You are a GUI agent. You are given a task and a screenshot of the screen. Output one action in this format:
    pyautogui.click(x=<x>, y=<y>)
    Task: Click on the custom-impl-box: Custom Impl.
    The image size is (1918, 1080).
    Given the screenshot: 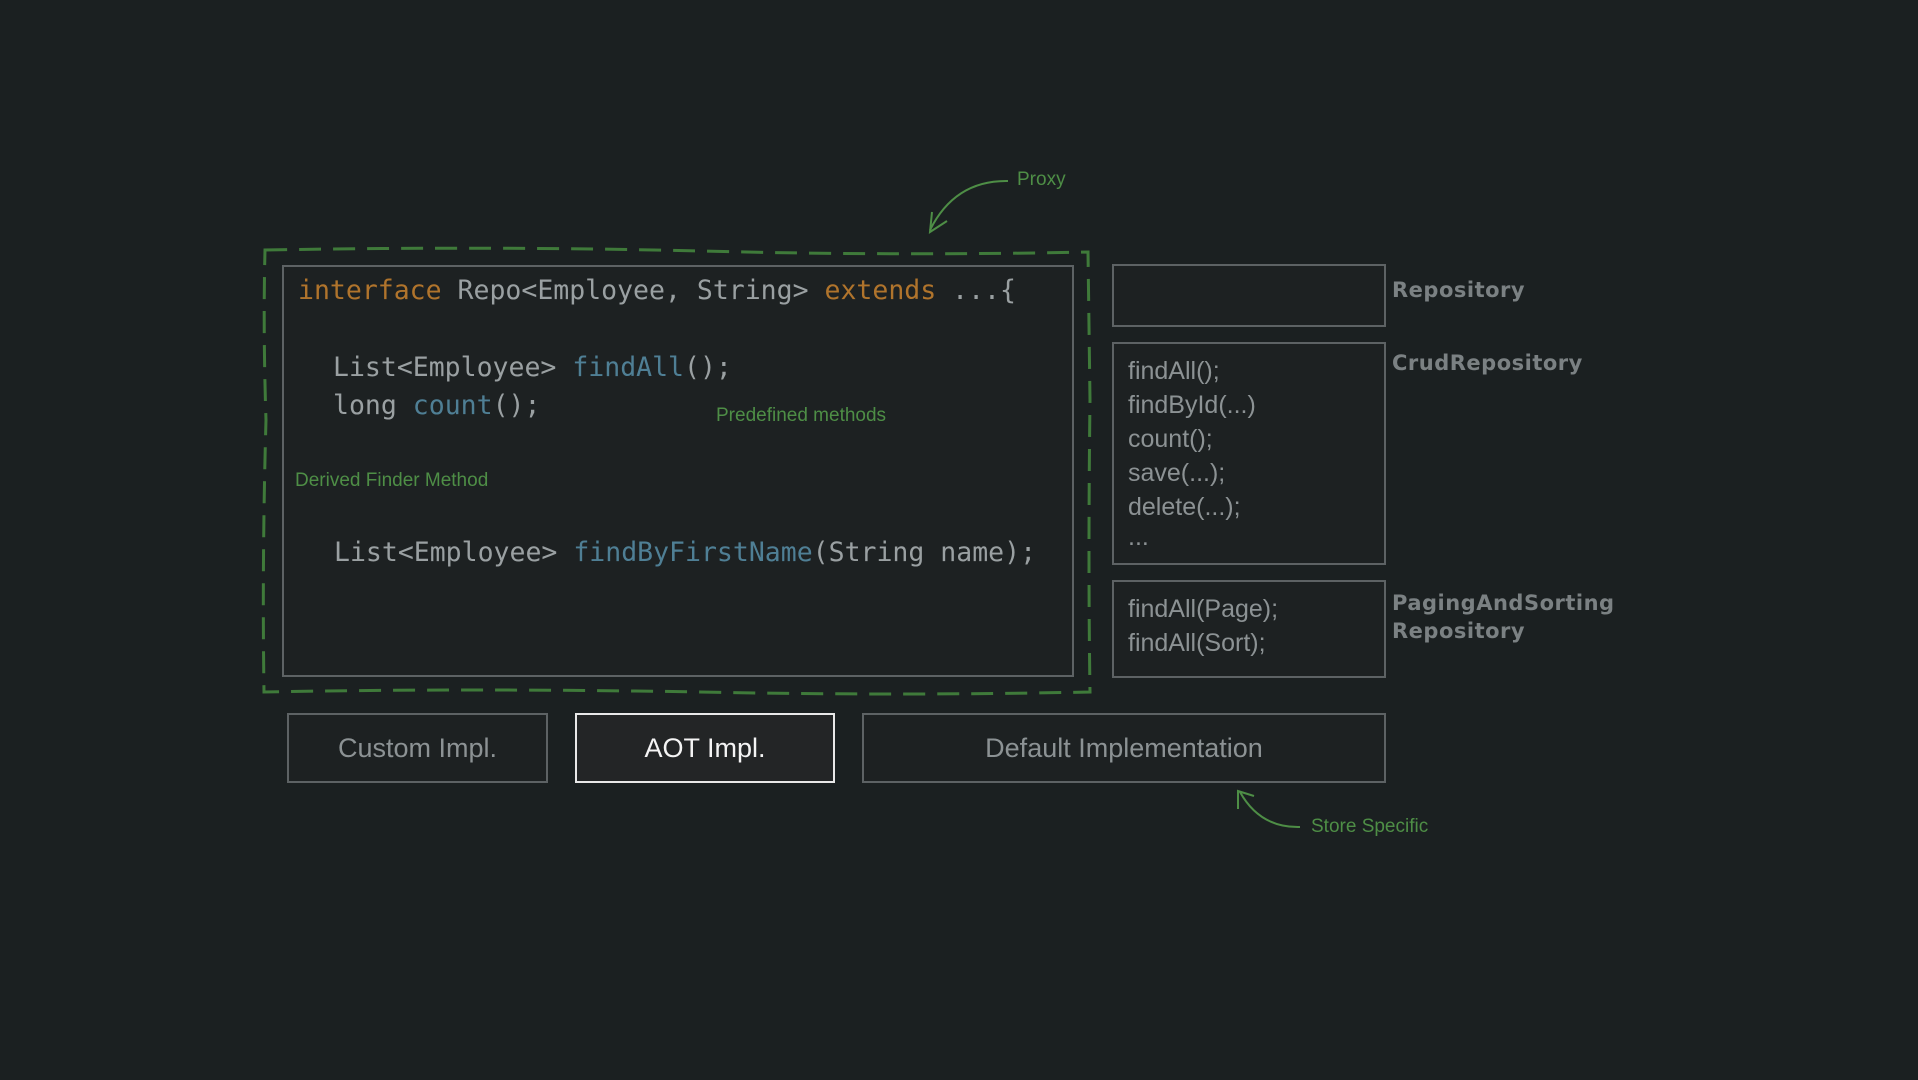 What is the action you would take?
    pyautogui.click(x=417, y=748)
    